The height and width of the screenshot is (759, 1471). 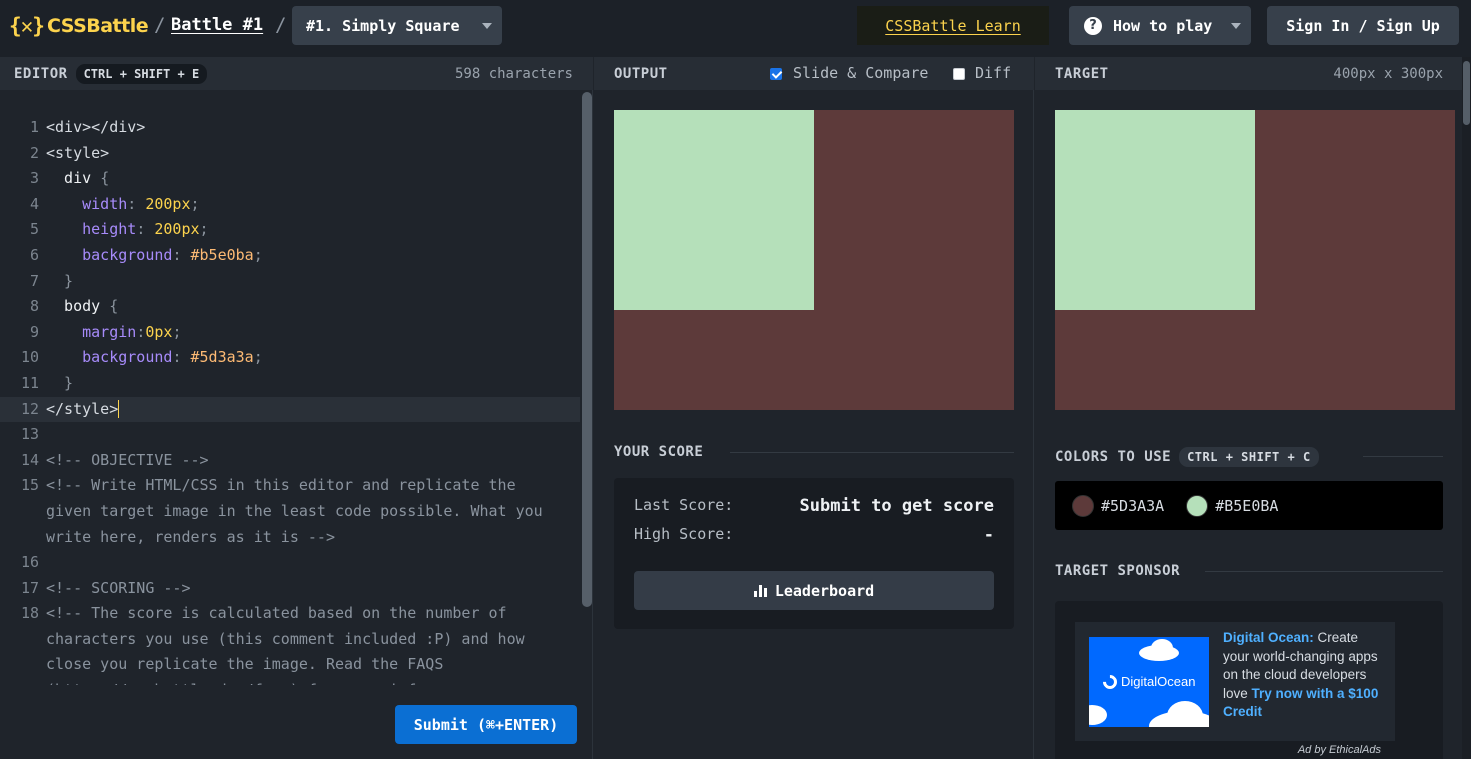 What do you see at coordinates (290, 461) in the screenshot?
I see `code-line: 14 <!-- OBJECTIVE -->` at bounding box center [290, 461].